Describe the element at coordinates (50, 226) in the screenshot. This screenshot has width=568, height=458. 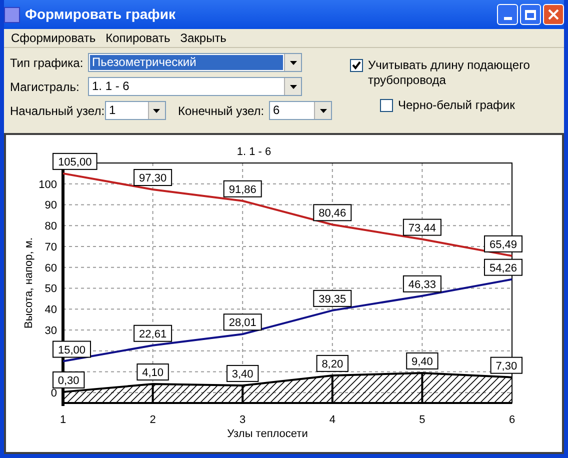
I see `y-tick-label: 80` at that location.